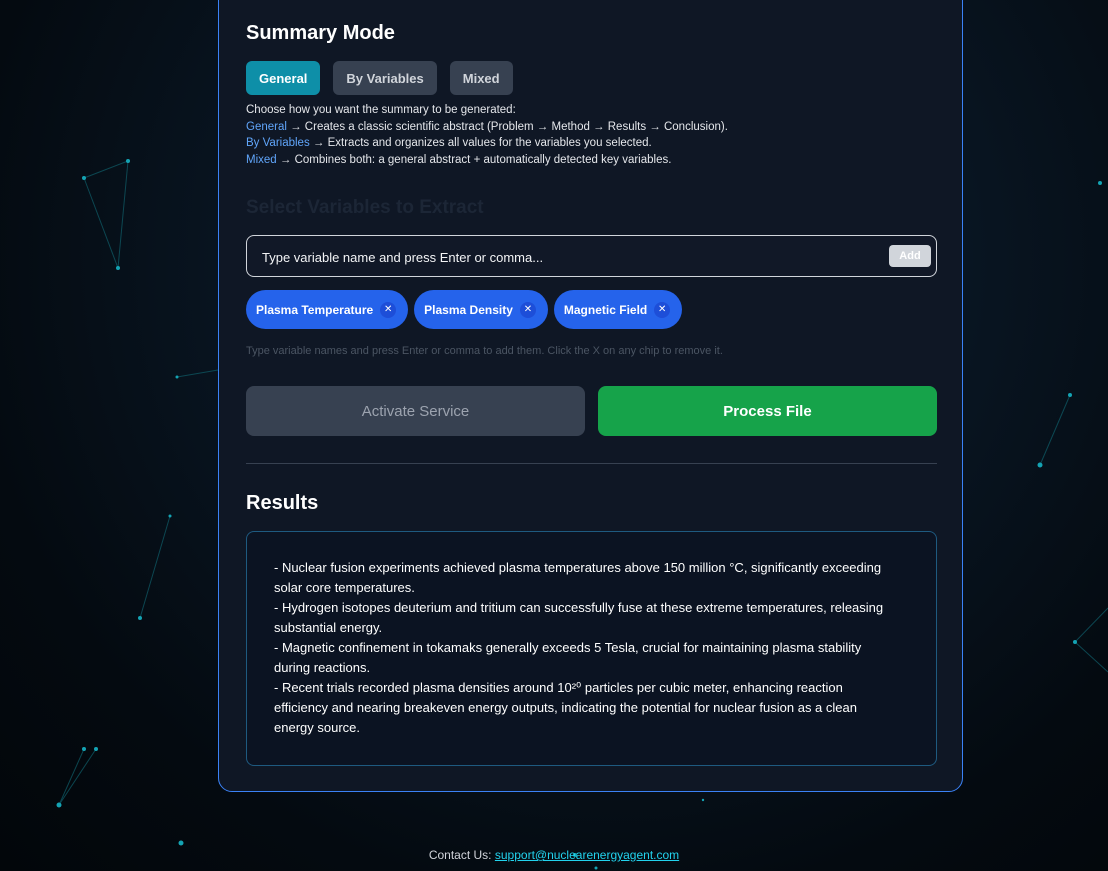 The image size is (1108, 871). Describe the element at coordinates (767, 411) in the screenshot. I see `process-file-button: Process File` at that location.